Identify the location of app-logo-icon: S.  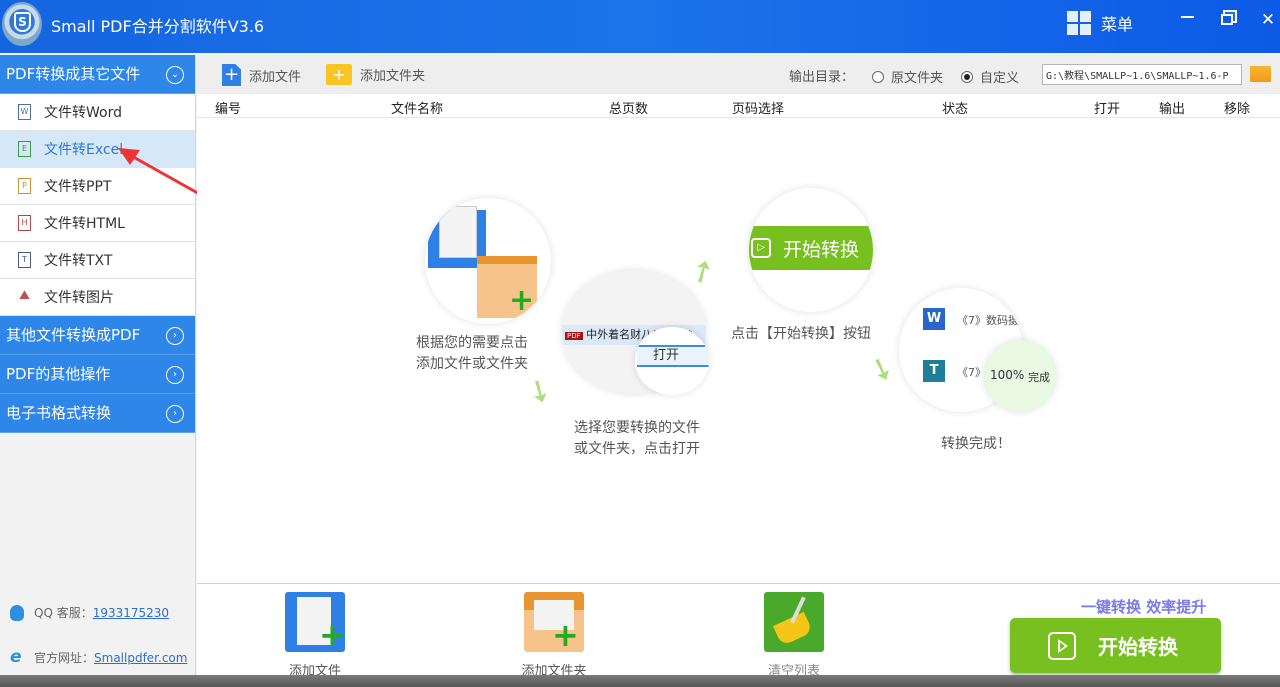
(22, 24).